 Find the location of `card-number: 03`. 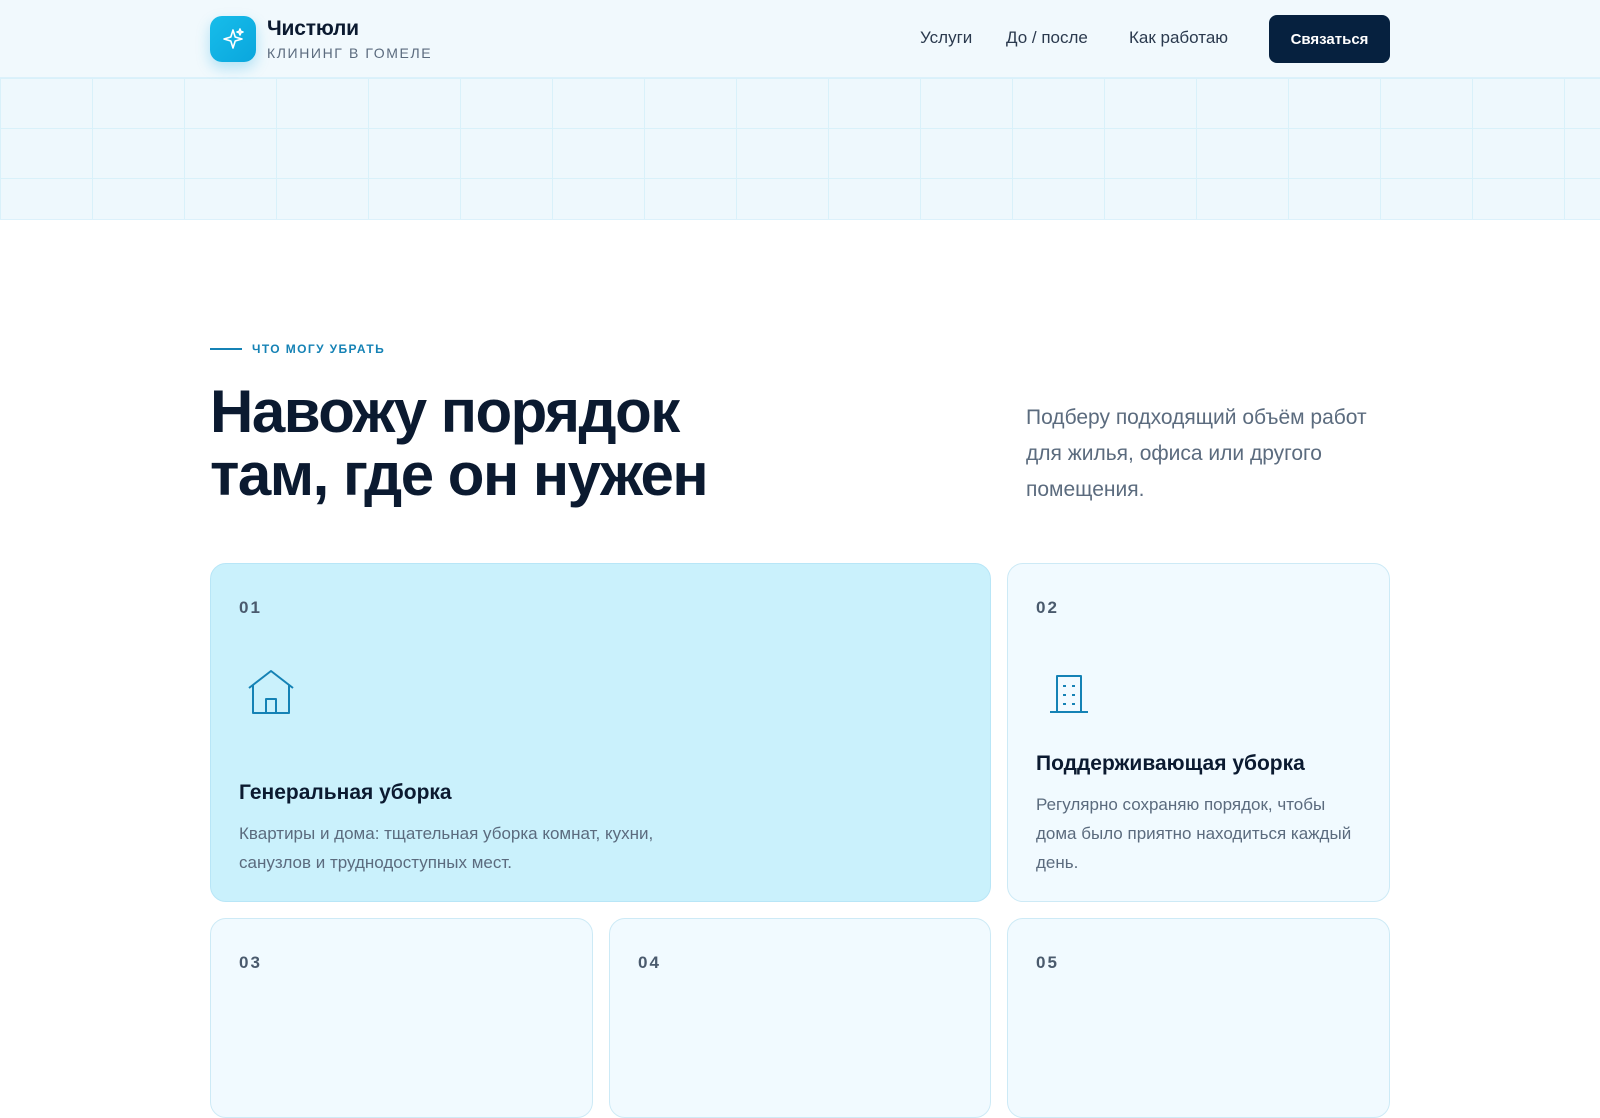

card-number: 03 is located at coordinates (250, 962).